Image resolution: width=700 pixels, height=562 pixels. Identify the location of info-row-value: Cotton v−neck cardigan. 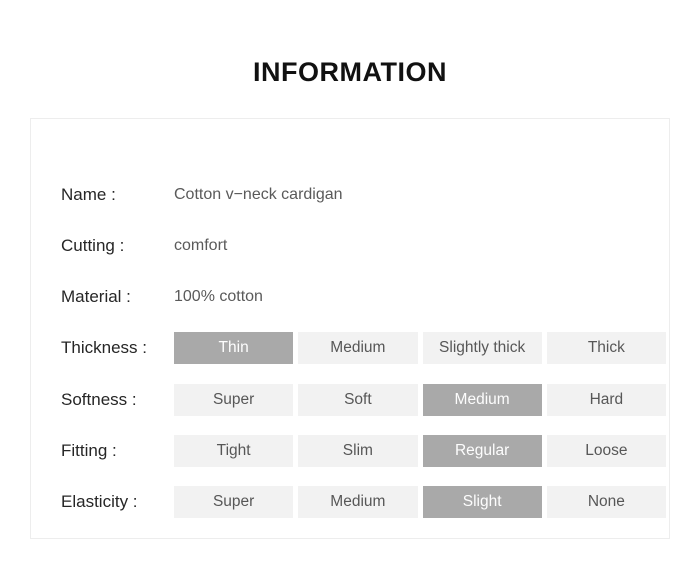
(258, 194).